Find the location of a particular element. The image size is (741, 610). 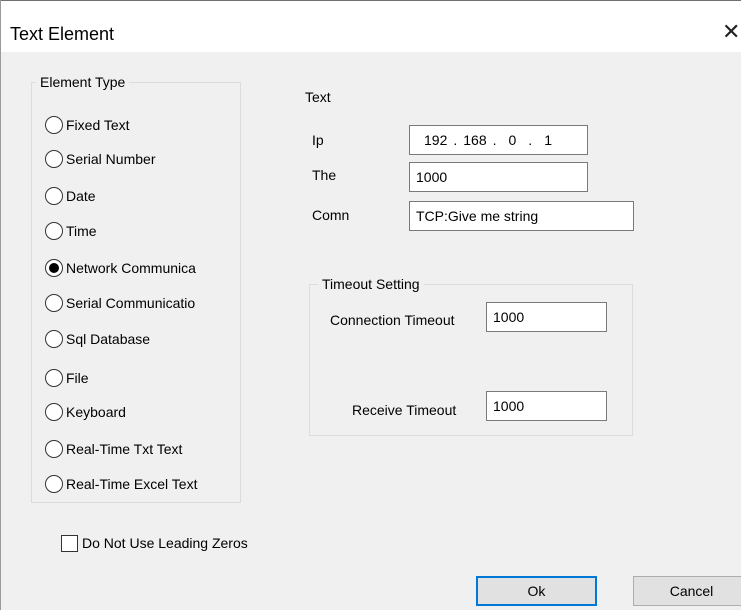

leading-zeros-checkbox-row: Do Not Use Leading Zeros is located at coordinates (154, 543).